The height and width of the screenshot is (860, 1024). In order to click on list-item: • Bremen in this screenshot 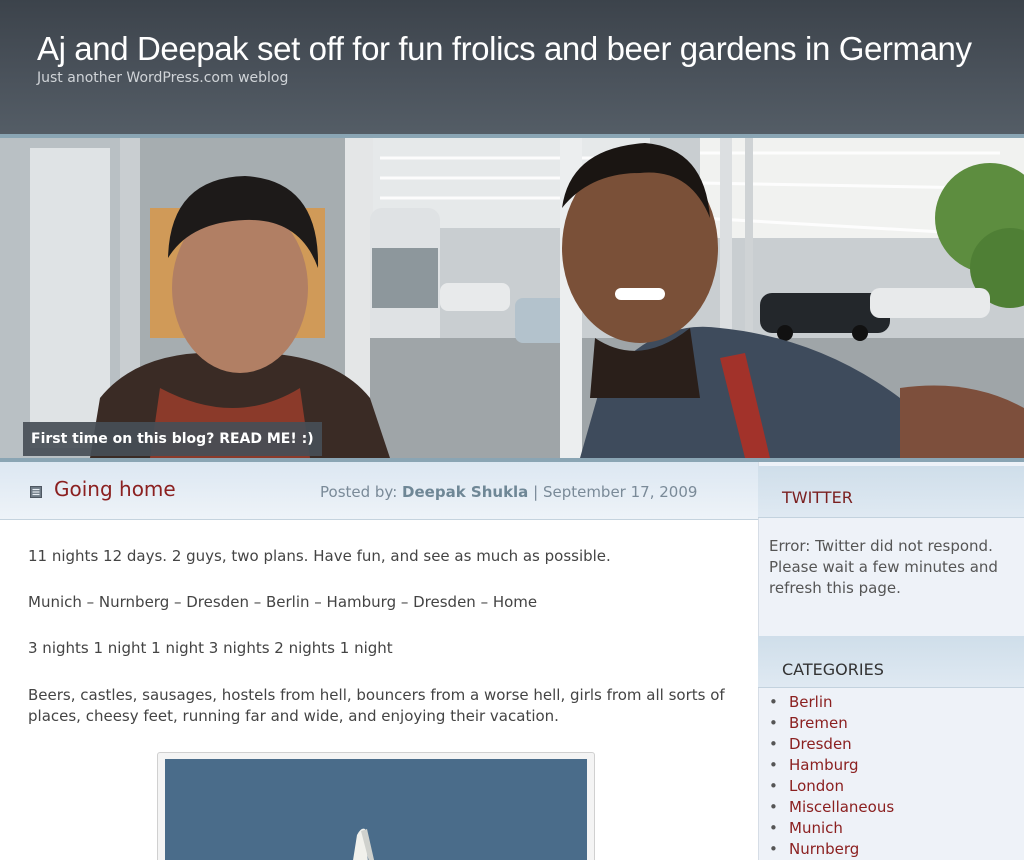, I will do `click(831, 723)`.